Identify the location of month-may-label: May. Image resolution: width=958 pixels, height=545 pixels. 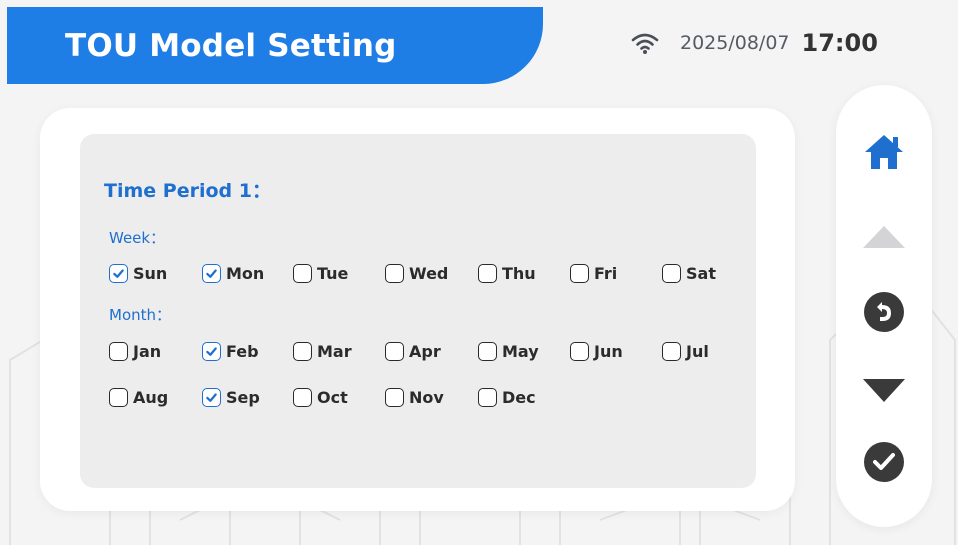
(520, 351).